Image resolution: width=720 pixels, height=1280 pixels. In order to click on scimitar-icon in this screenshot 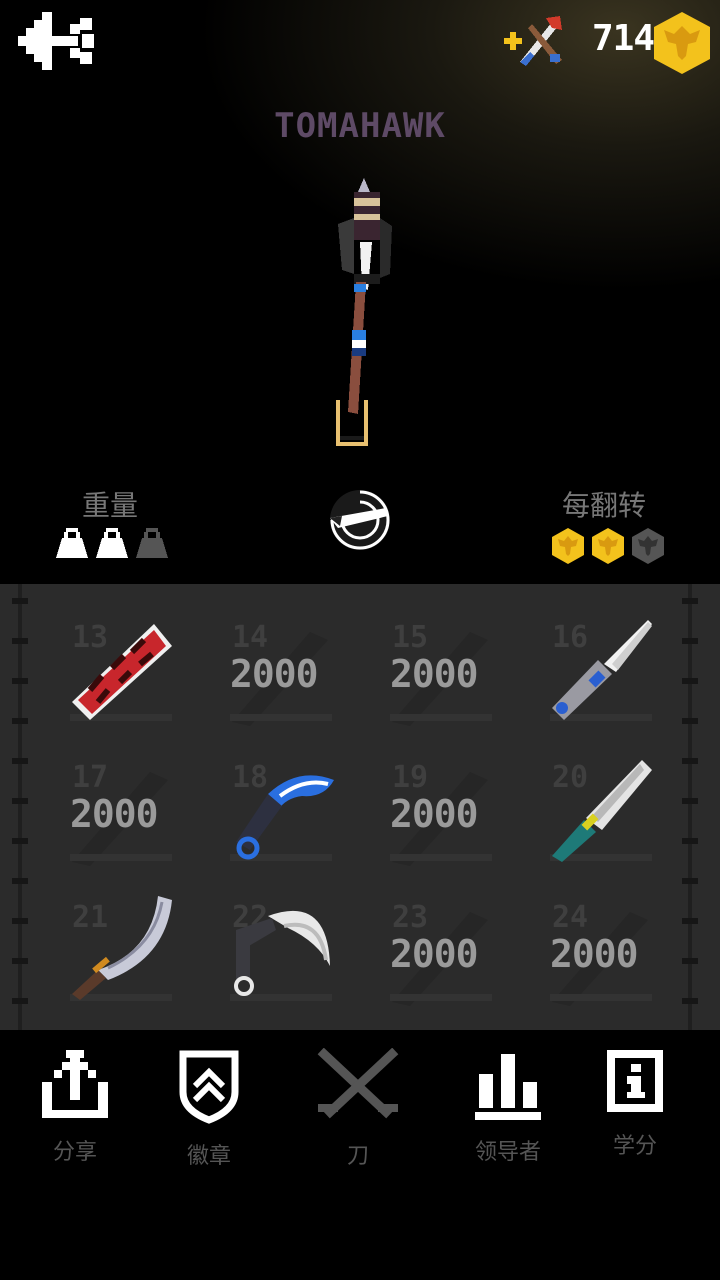, I will do `click(122, 948)`.